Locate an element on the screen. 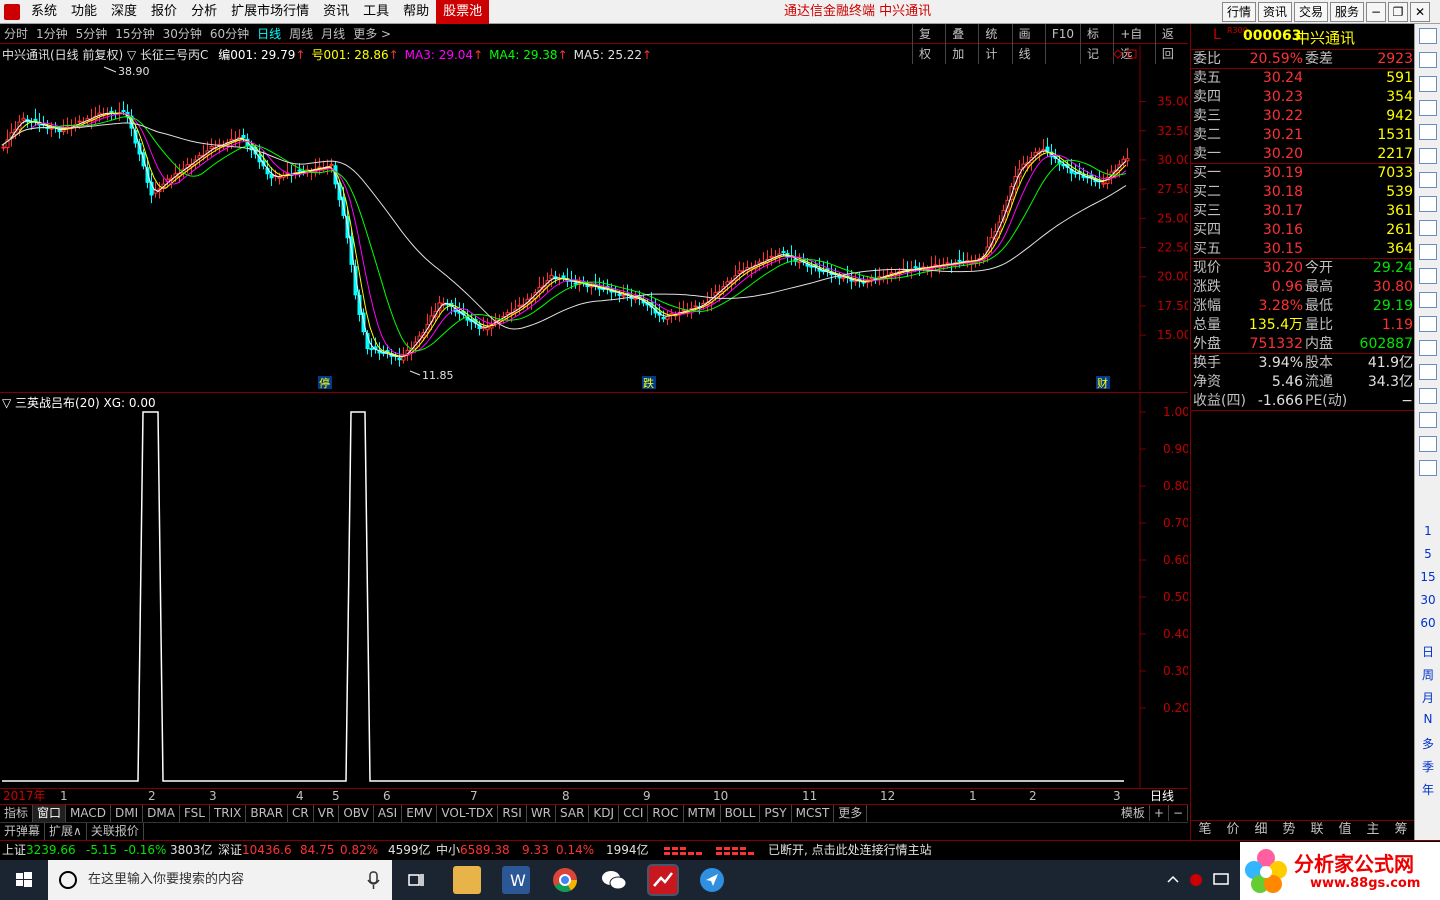 The height and width of the screenshot is (900, 1440). top-button-0: 行情 is located at coordinates (1239, 12).